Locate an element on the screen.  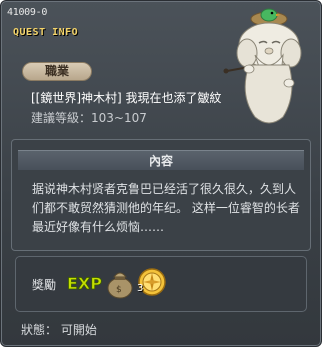
window-title: QUEST INFO is located at coordinates (46, 32).